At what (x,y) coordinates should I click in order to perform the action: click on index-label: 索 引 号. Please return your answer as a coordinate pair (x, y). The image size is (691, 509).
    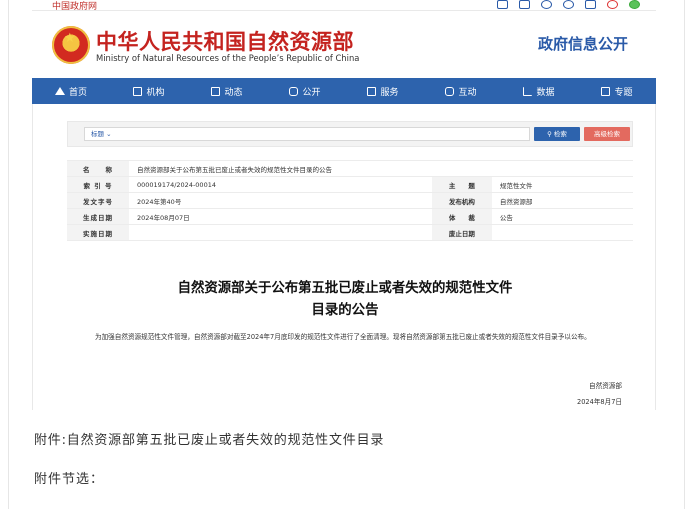
    Looking at the image, I should click on (98, 184).